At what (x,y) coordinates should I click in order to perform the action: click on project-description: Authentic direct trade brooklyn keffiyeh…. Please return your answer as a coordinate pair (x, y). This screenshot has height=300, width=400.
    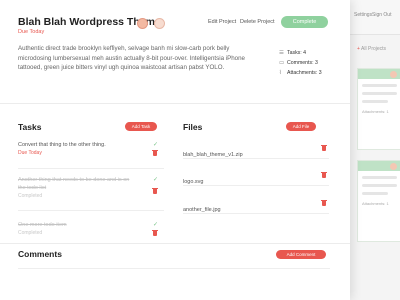
    Looking at the image, I should click on (131, 58).